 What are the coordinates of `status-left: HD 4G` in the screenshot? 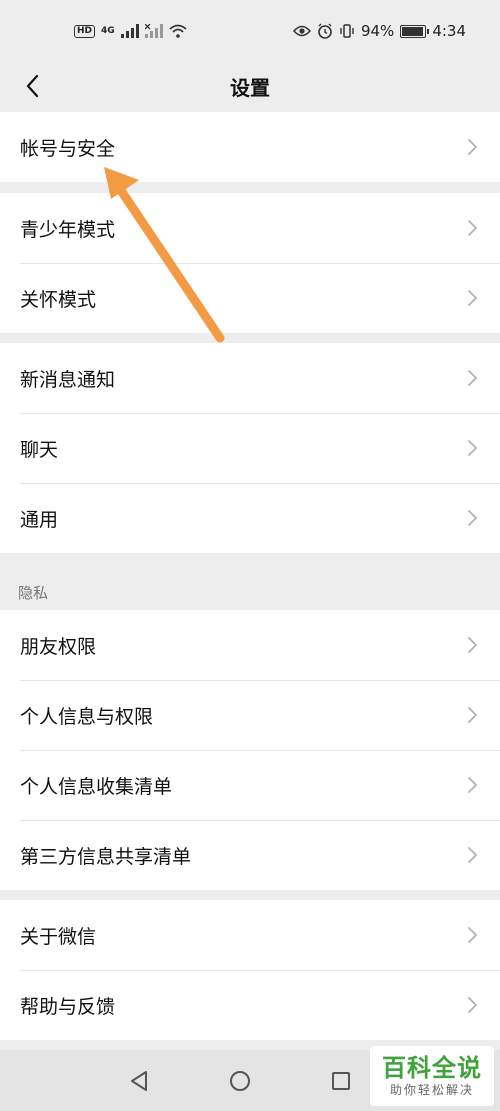 It's located at (130, 31).